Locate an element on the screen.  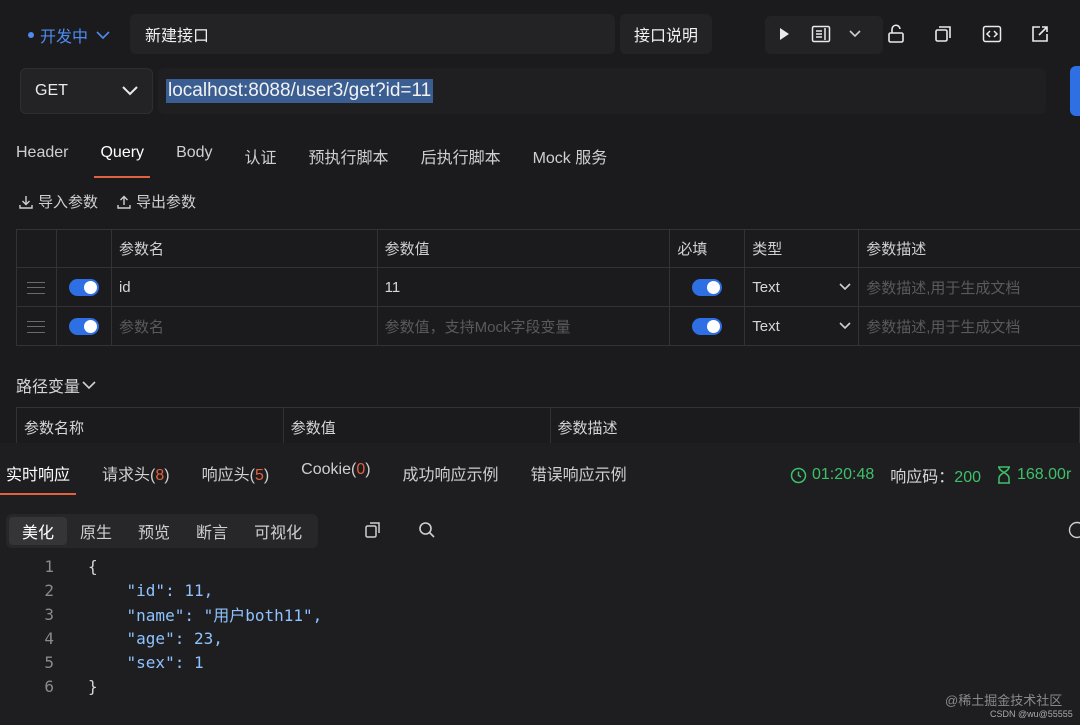
response-time: 01:20:48 is located at coordinates (843, 474).